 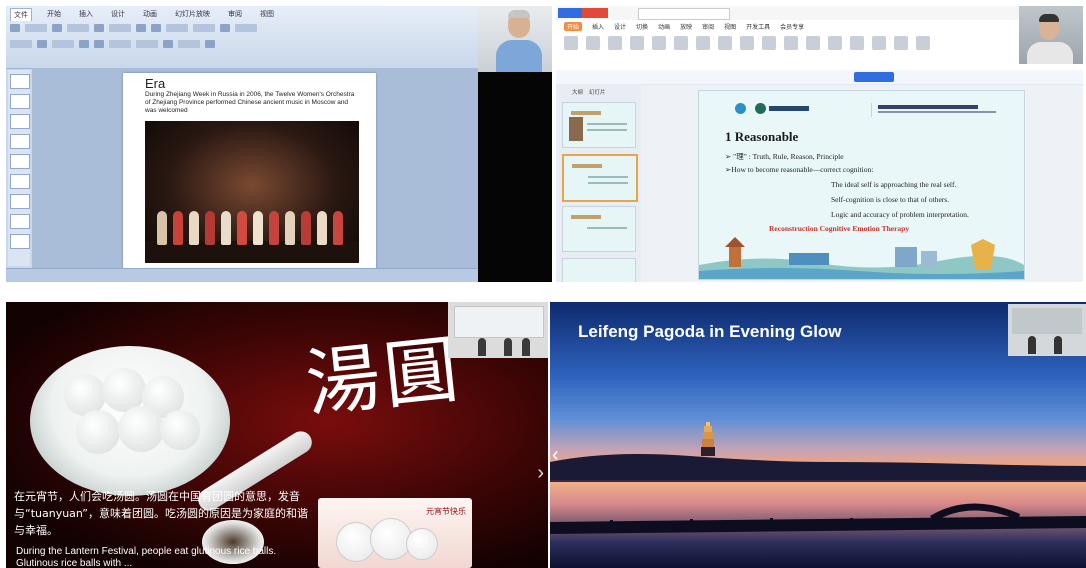 I want to click on ribbon-tools-row, so click(x=112, y=44).